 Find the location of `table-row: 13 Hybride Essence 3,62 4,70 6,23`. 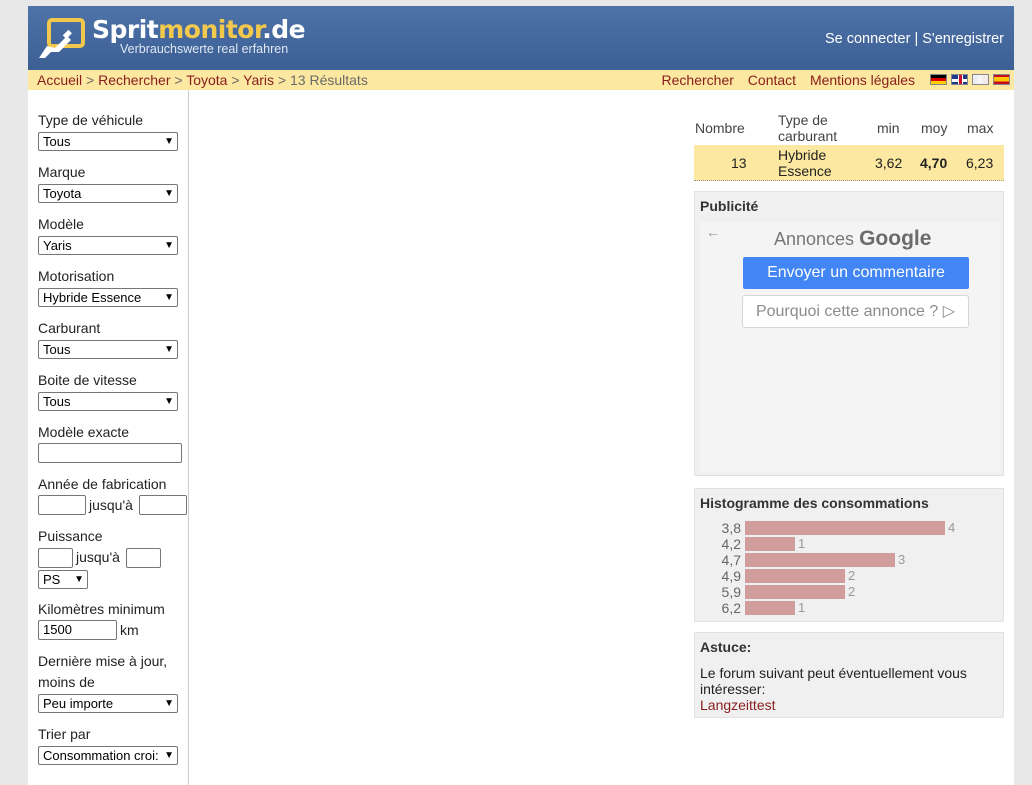

table-row: 13 Hybride Essence 3,62 4,70 6,23 is located at coordinates (849, 163).